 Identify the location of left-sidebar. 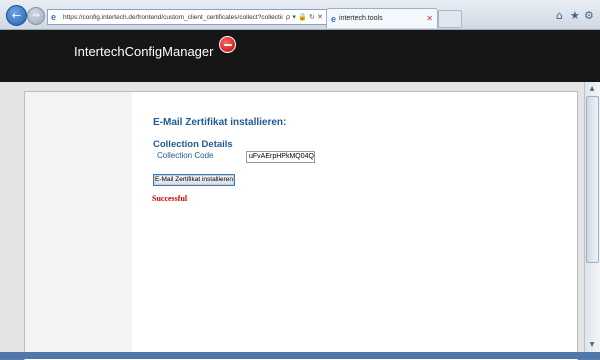
(78, 225).